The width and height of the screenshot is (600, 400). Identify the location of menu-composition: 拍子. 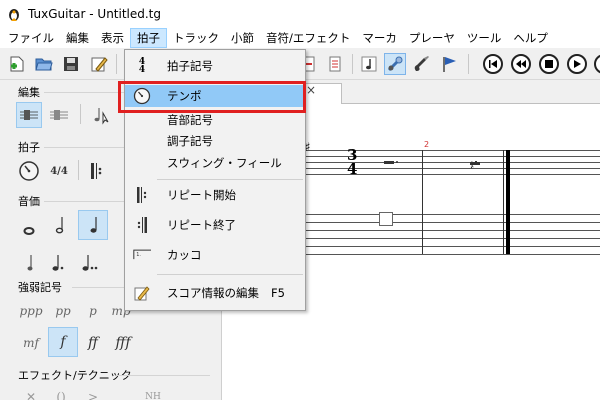
(148, 38).